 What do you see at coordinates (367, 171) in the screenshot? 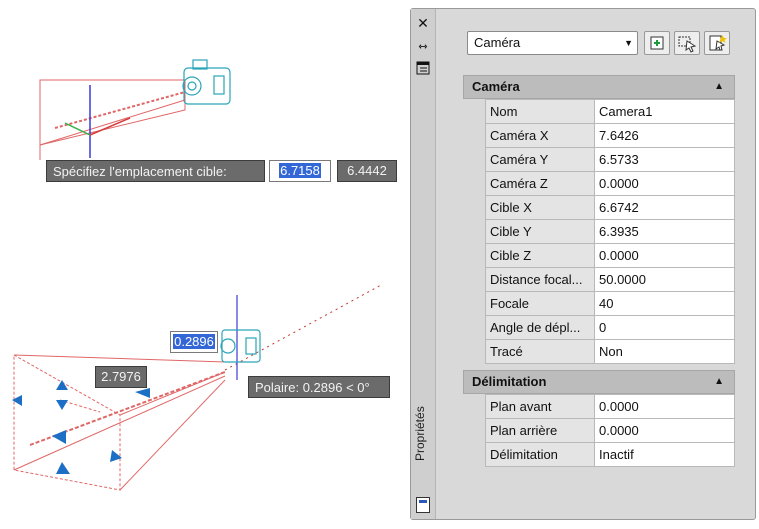
I see `target-y-input: 6.4442` at bounding box center [367, 171].